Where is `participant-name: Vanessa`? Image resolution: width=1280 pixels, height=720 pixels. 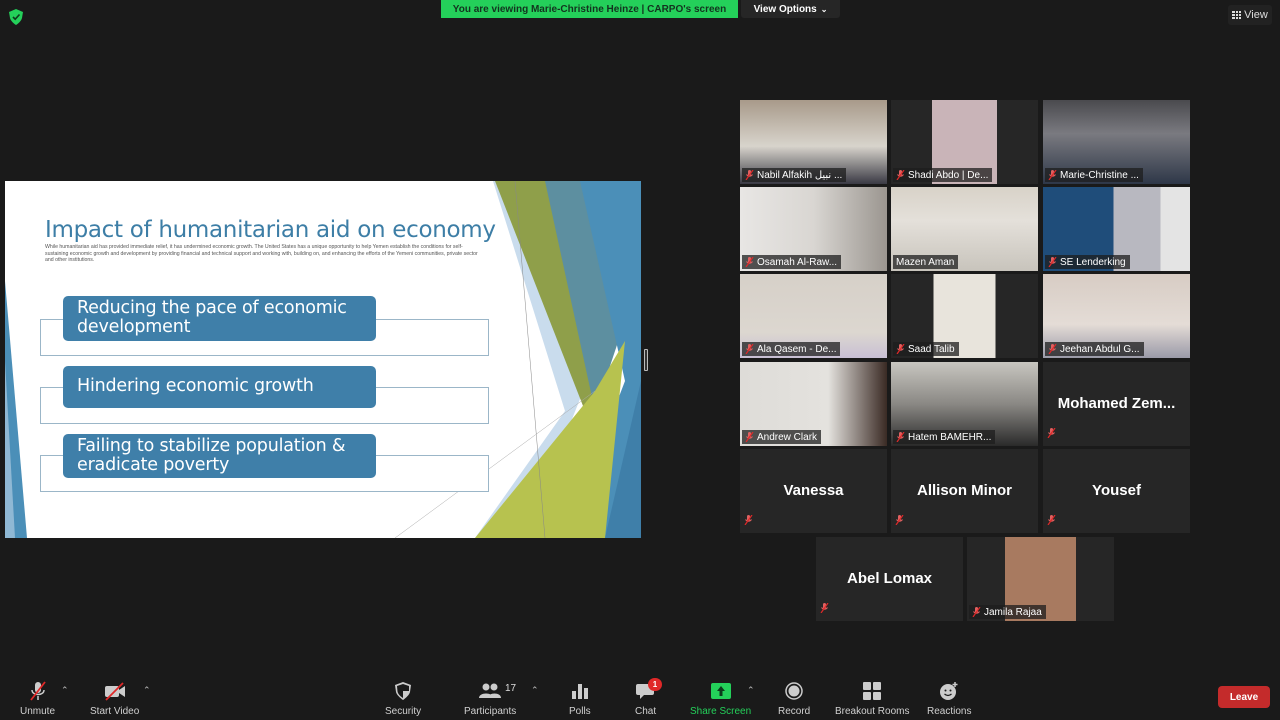 participant-name: Vanessa is located at coordinates (813, 490).